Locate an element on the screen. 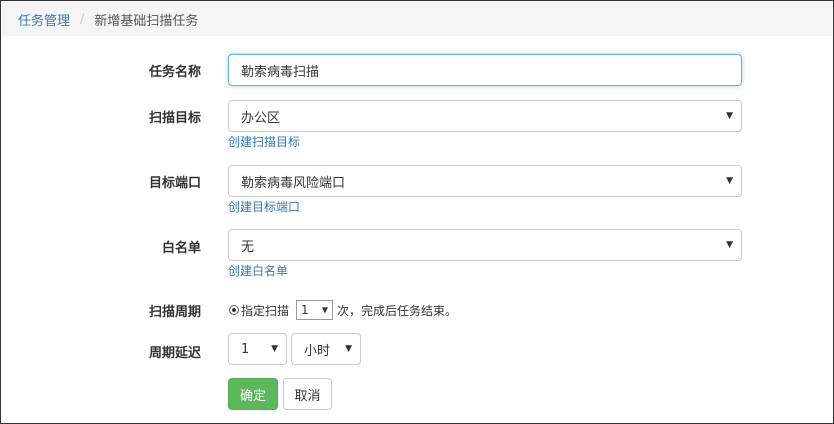 Image resolution: width=834 pixels, height=424 pixels. scan-cycle-radio is located at coordinates (234, 310).